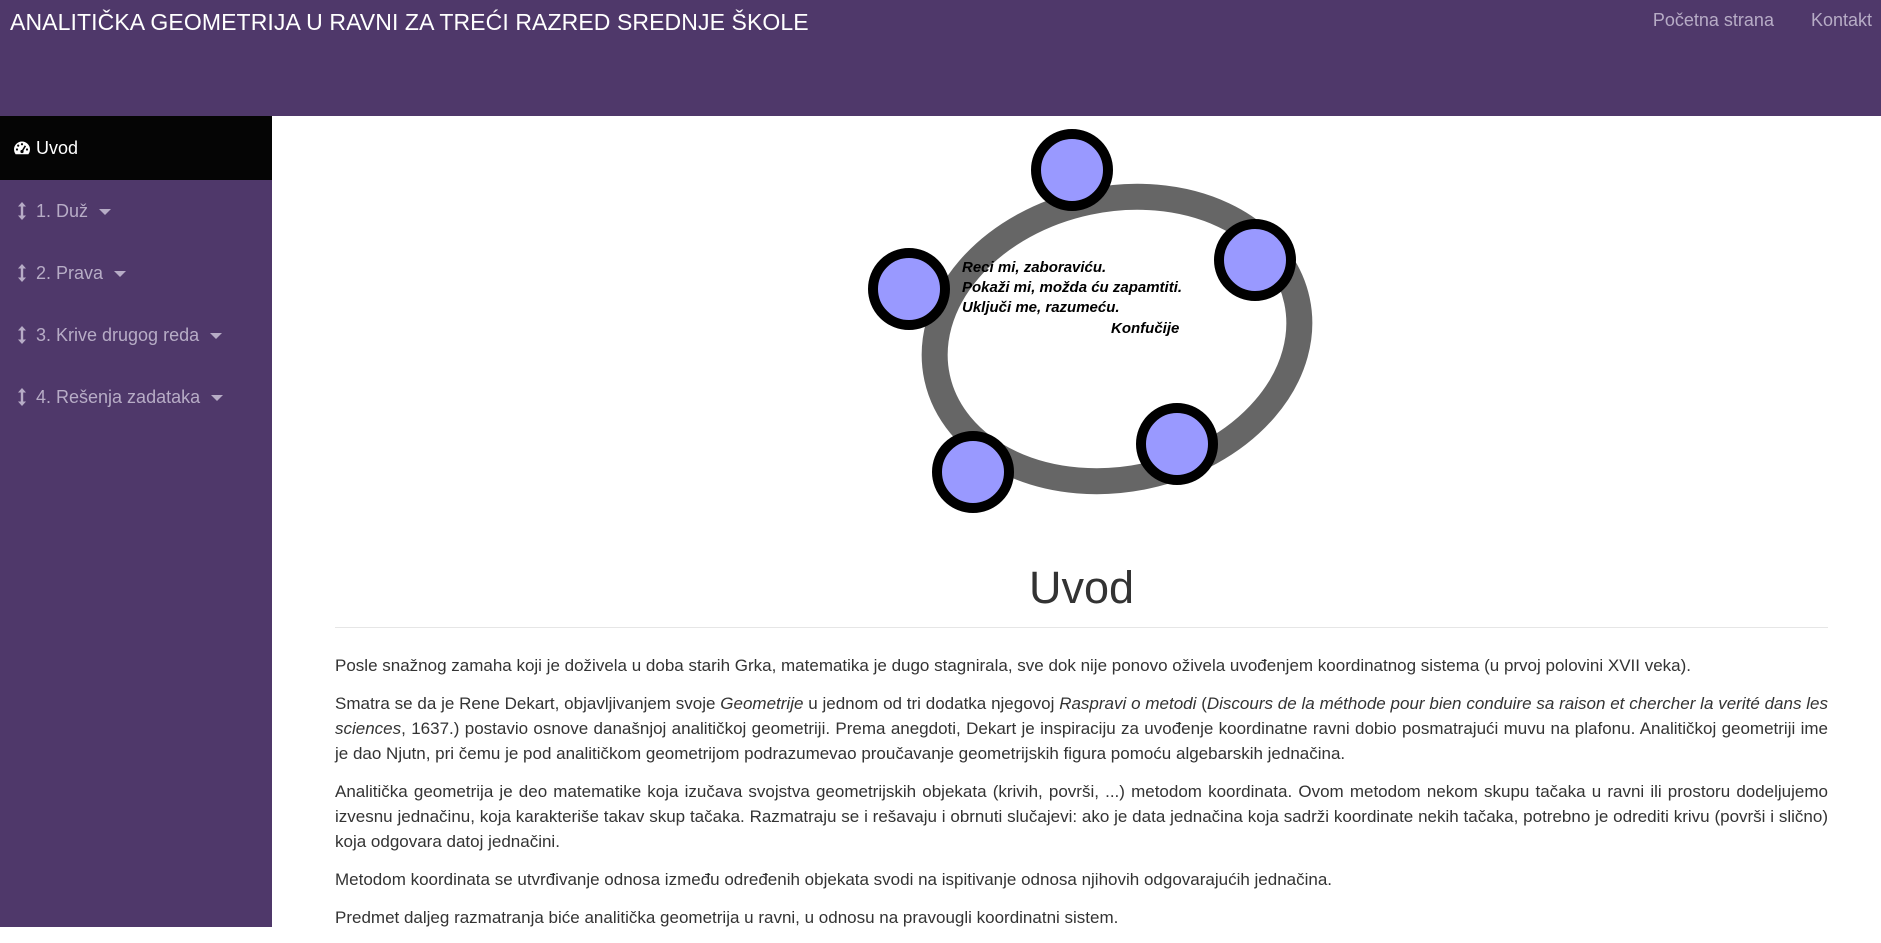  What do you see at coordinates (1072, 287) in the screenshot?
I see `quote-line: Pokaži mi, možda ću zapamtiti.` at bounding box center [1072, 287].